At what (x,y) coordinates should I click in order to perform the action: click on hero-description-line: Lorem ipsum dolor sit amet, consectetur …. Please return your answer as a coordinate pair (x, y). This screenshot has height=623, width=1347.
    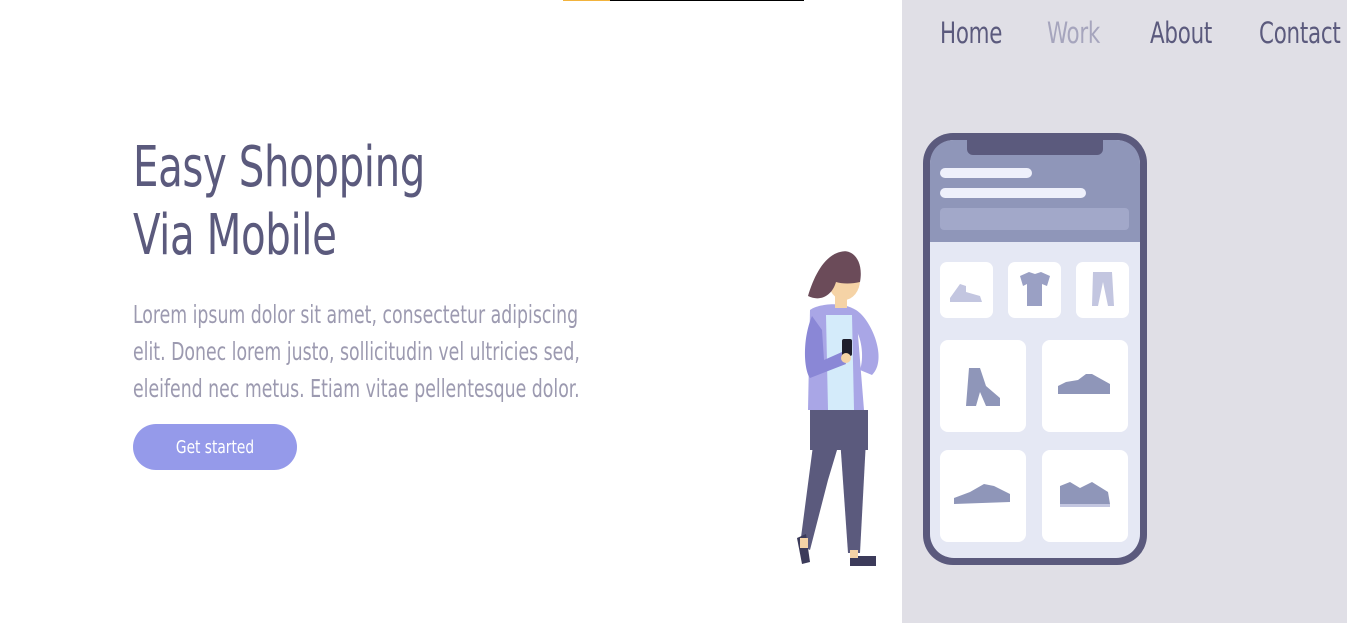
    Looking at the image, I should click on (356, 314).